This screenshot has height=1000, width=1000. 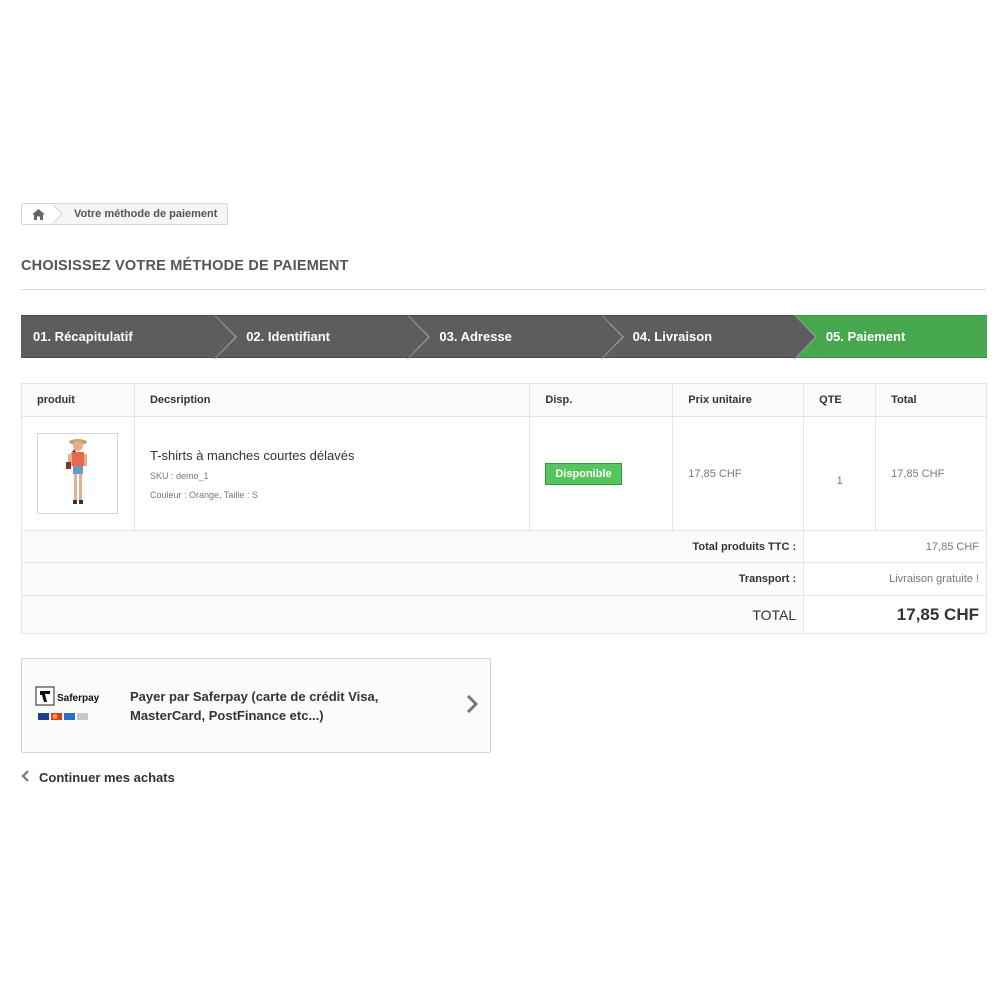 What do you see at coordinates (931, 400) in the screenshot?
I see `column-header: Total` at bounding box center [931, 400].